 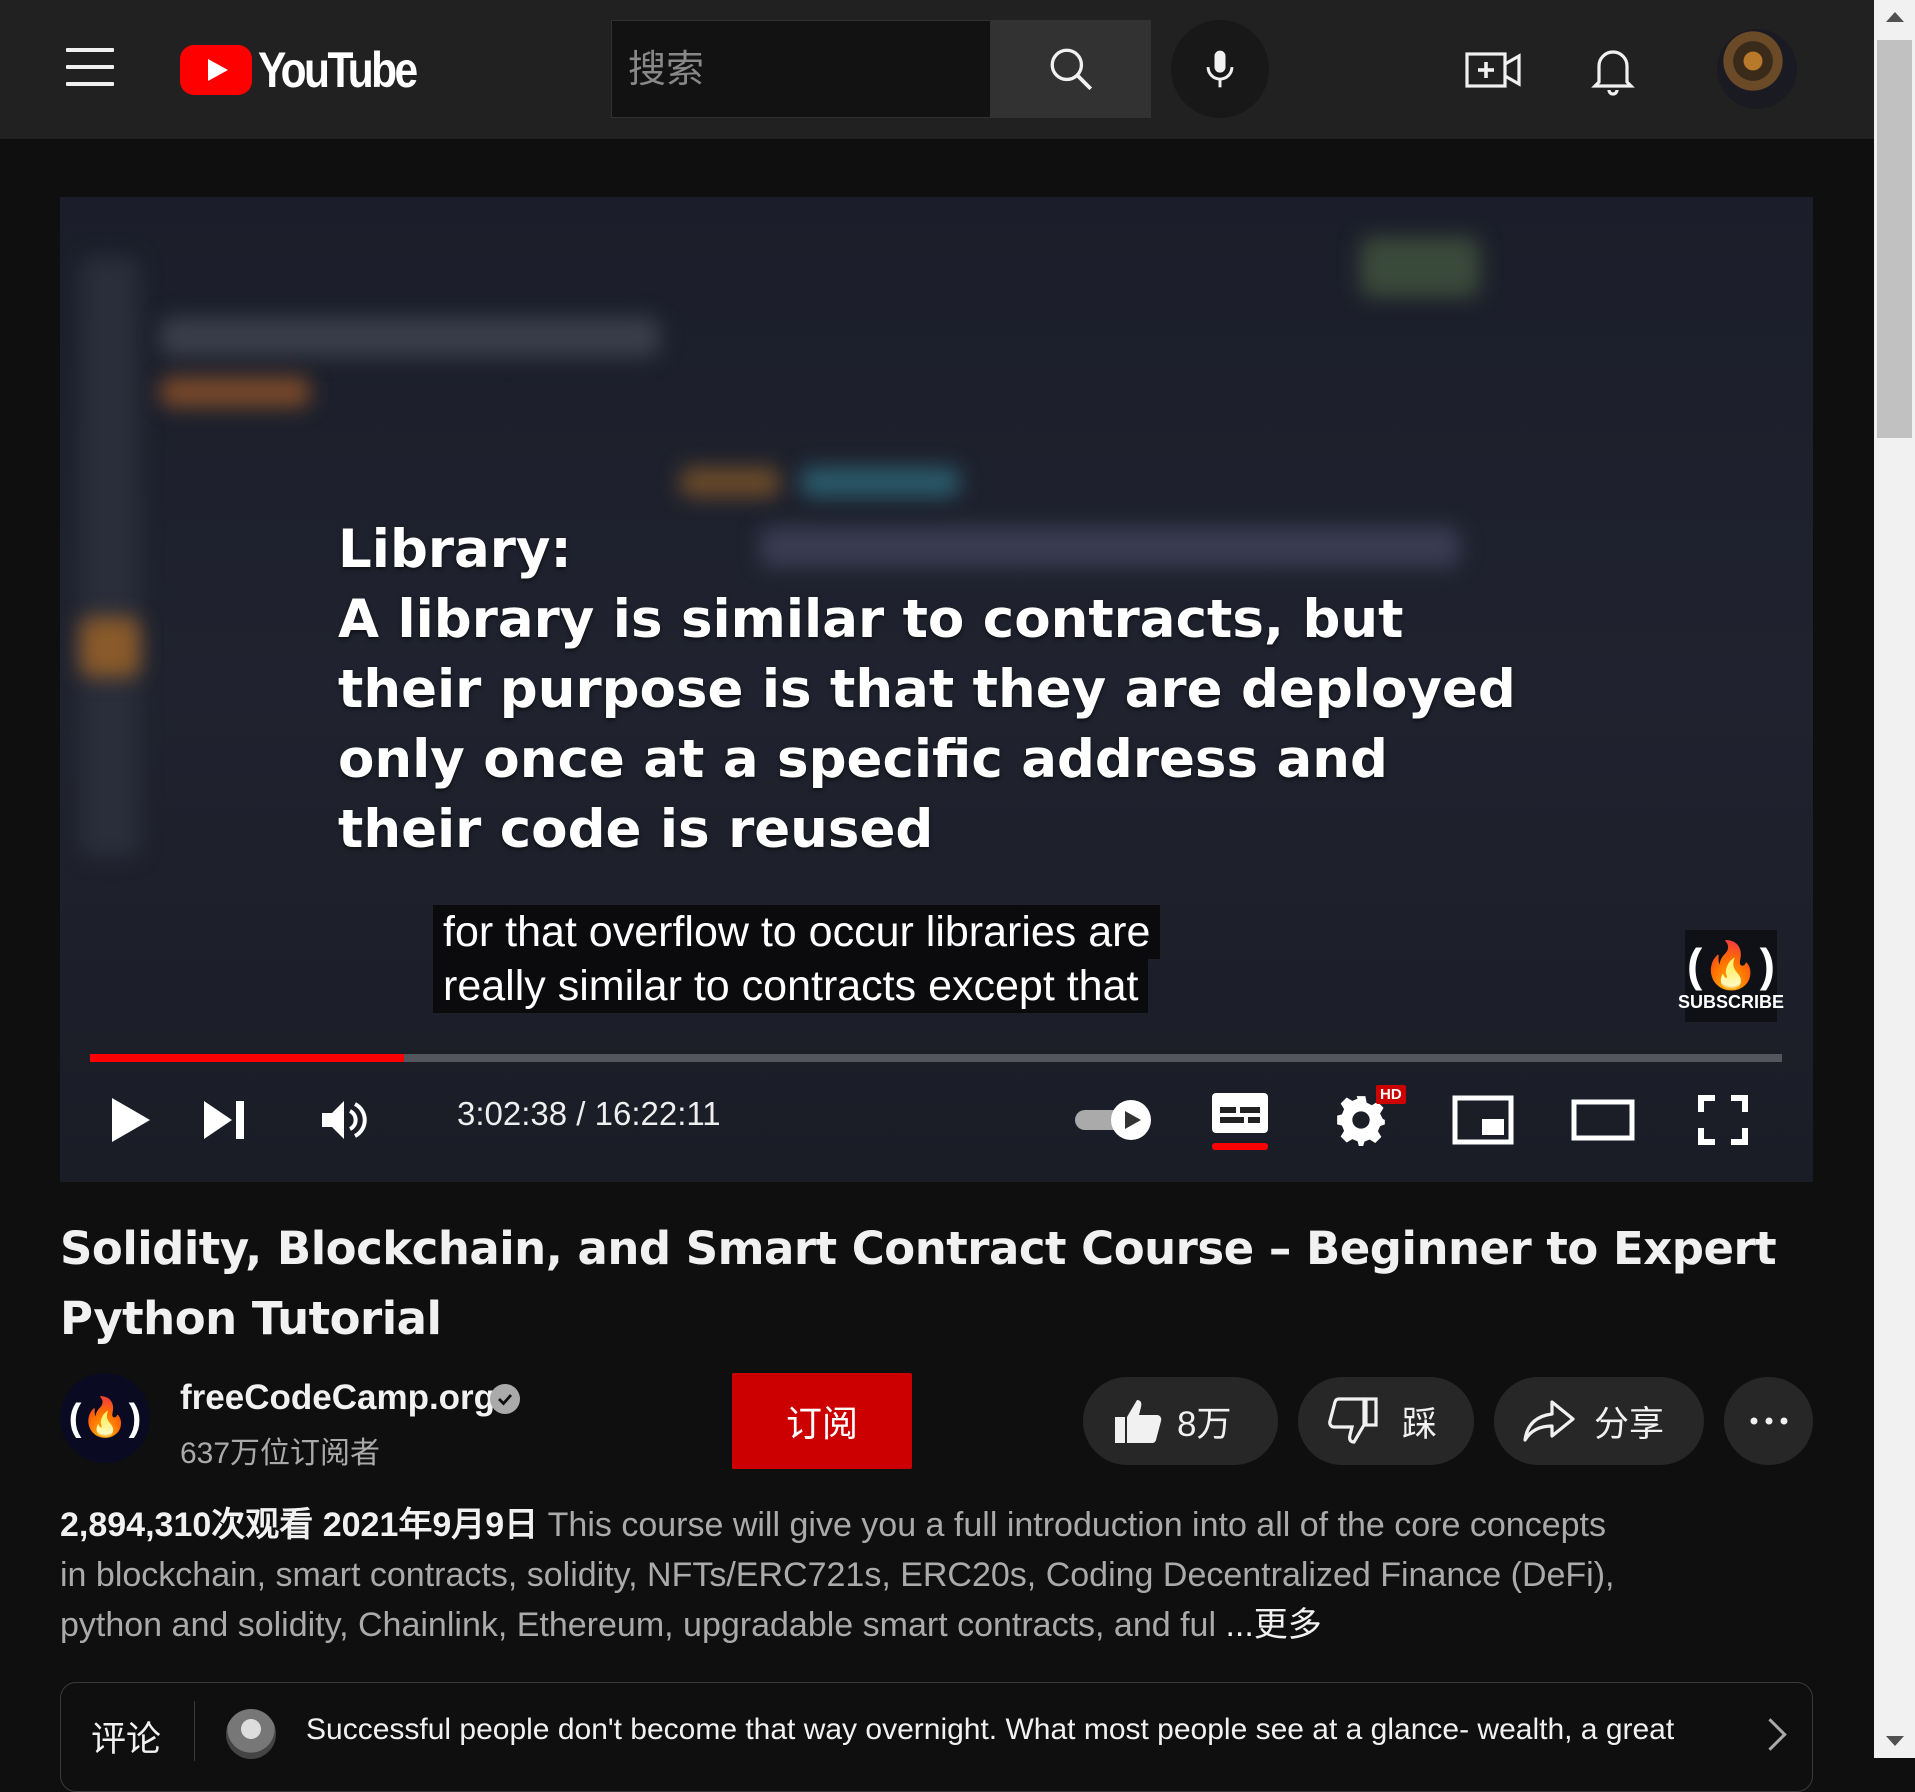 I want to click on volume-button, so click(x=345, y=1120).